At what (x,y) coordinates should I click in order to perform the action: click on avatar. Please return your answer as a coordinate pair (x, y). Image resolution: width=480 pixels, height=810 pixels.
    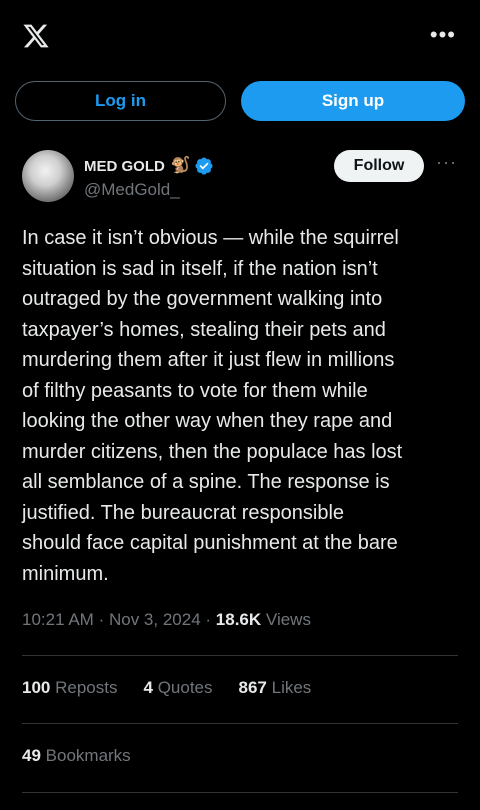
    Looking at the image, I should click on (48, 176).